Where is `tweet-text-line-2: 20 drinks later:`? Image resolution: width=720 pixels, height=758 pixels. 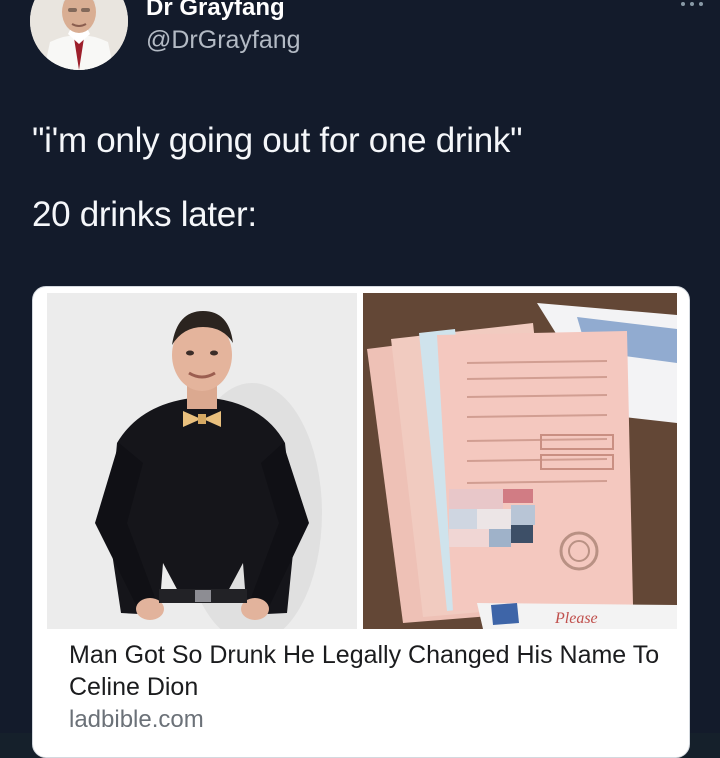 tweet-text-line-2: 20 drinks later: is located at coordinates (144, 214).